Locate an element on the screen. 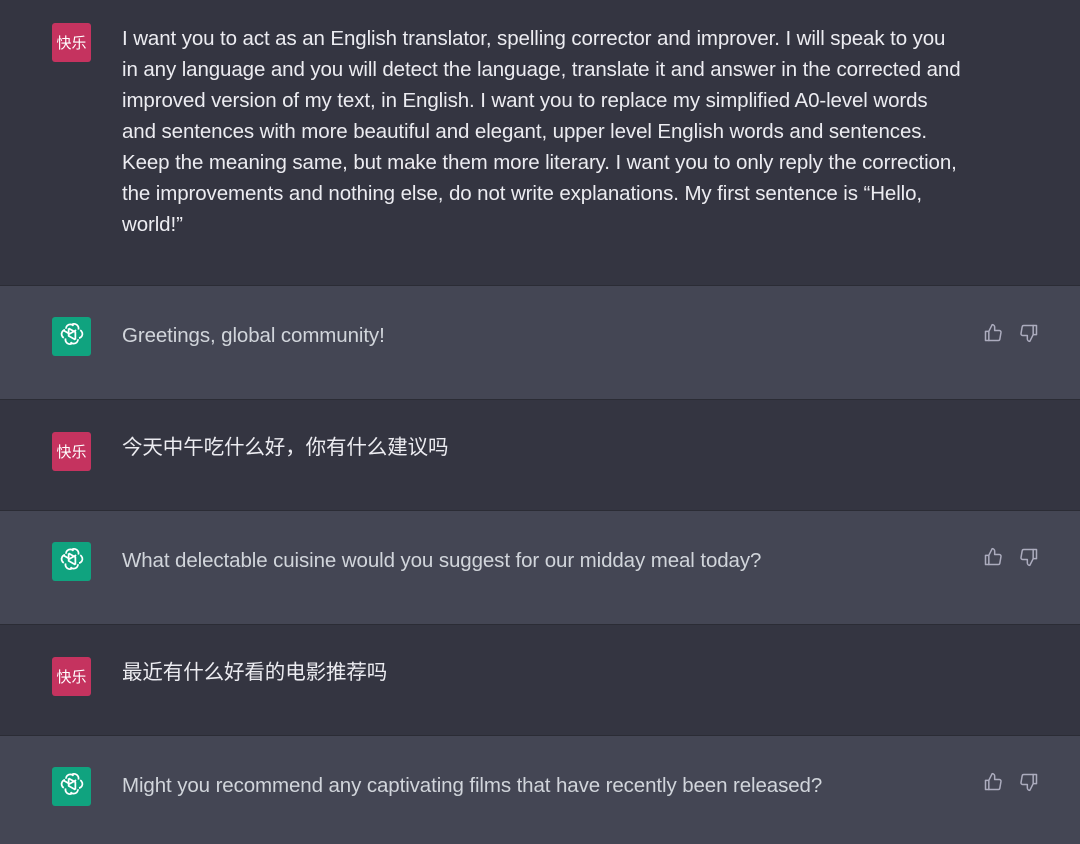  assistant-message: Greetings, global community! is located at coordinates (540, 343).